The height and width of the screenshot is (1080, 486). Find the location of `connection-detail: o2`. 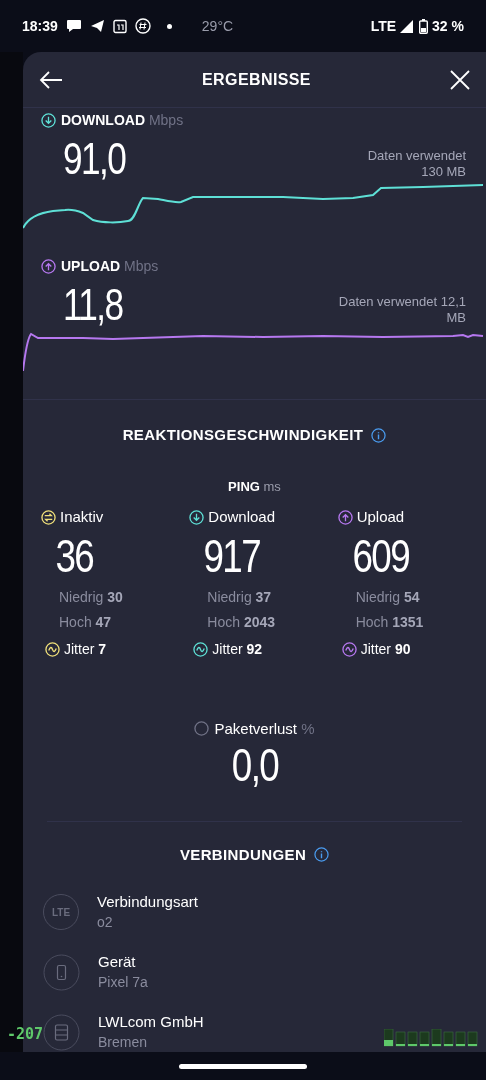

connection-detail: o2 is located at coordinates (105, 922).